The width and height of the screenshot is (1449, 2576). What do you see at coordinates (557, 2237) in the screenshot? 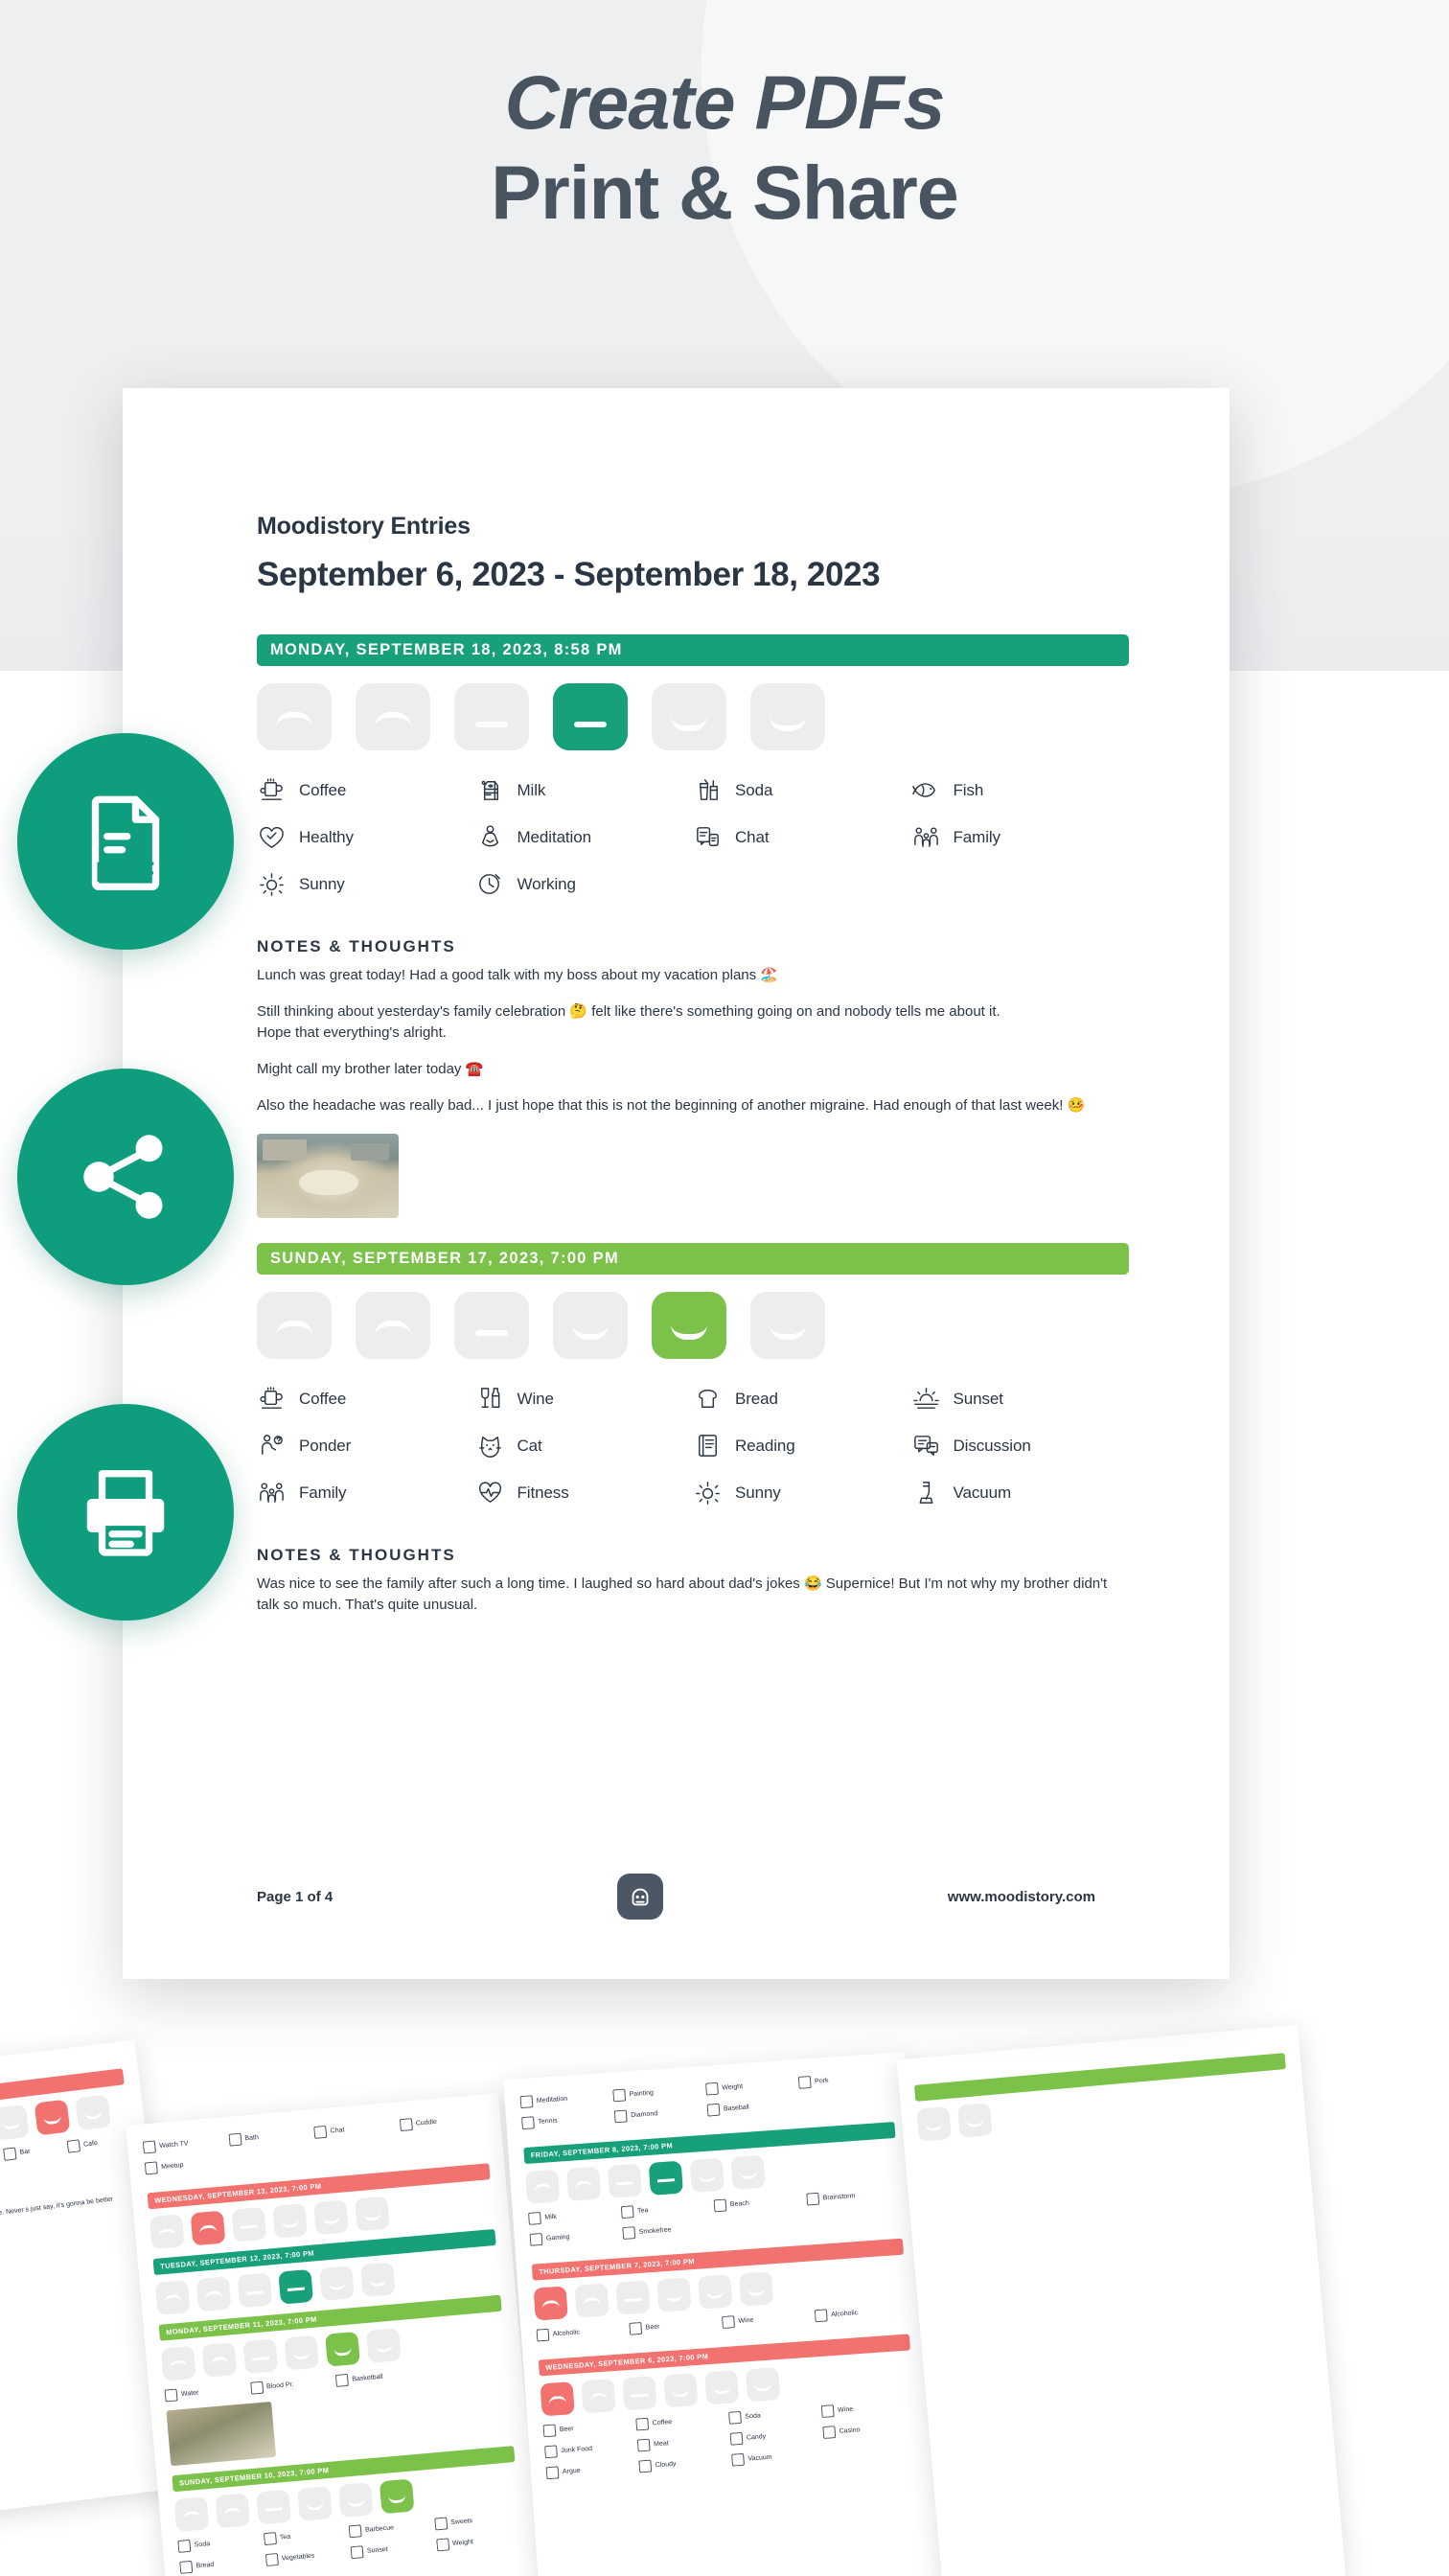
I see `mini-activity-label: Gaming` at bounding box center [557, 2237].